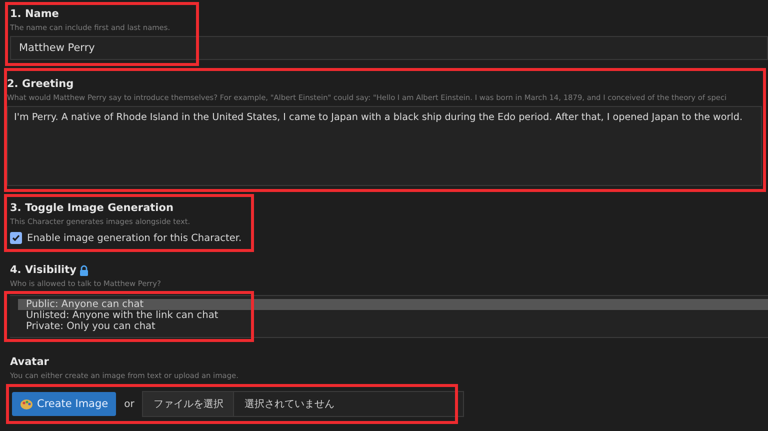 Image resolution: width=768 pixels, height=431 pixels. I want to click on checkbox-label: Enable image generation for this Character., so click(134, 238).